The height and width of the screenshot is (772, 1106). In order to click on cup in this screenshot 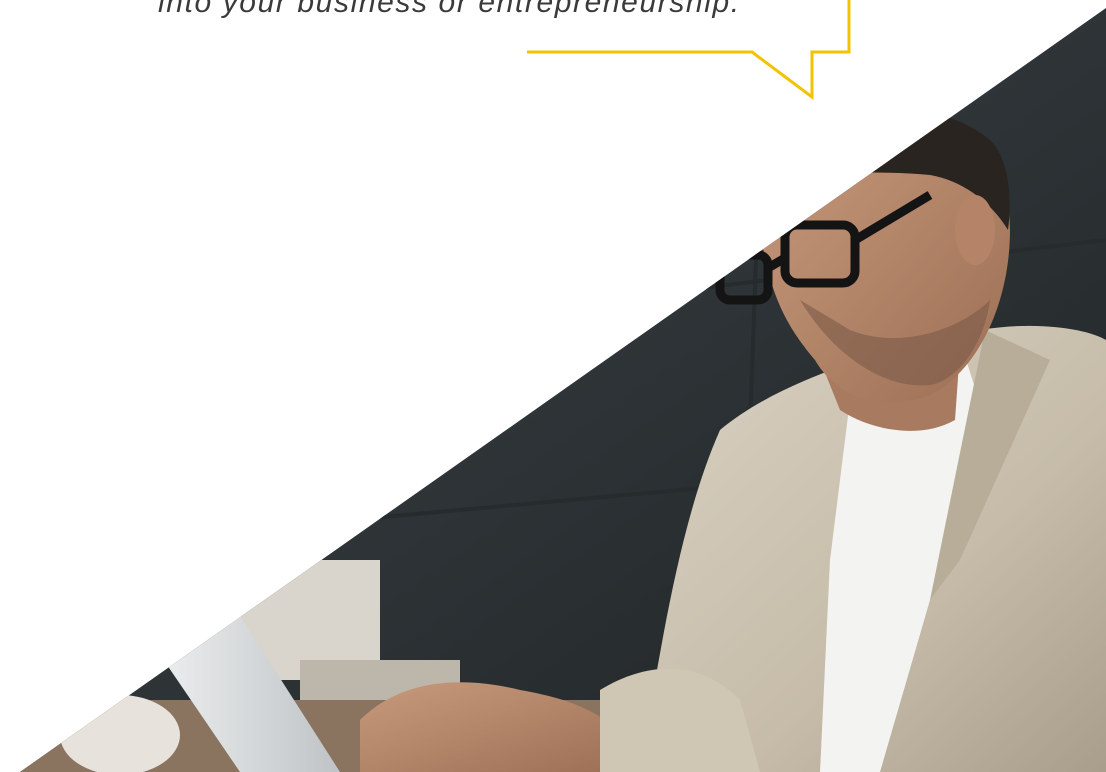, I will do `click(120, 733)`.